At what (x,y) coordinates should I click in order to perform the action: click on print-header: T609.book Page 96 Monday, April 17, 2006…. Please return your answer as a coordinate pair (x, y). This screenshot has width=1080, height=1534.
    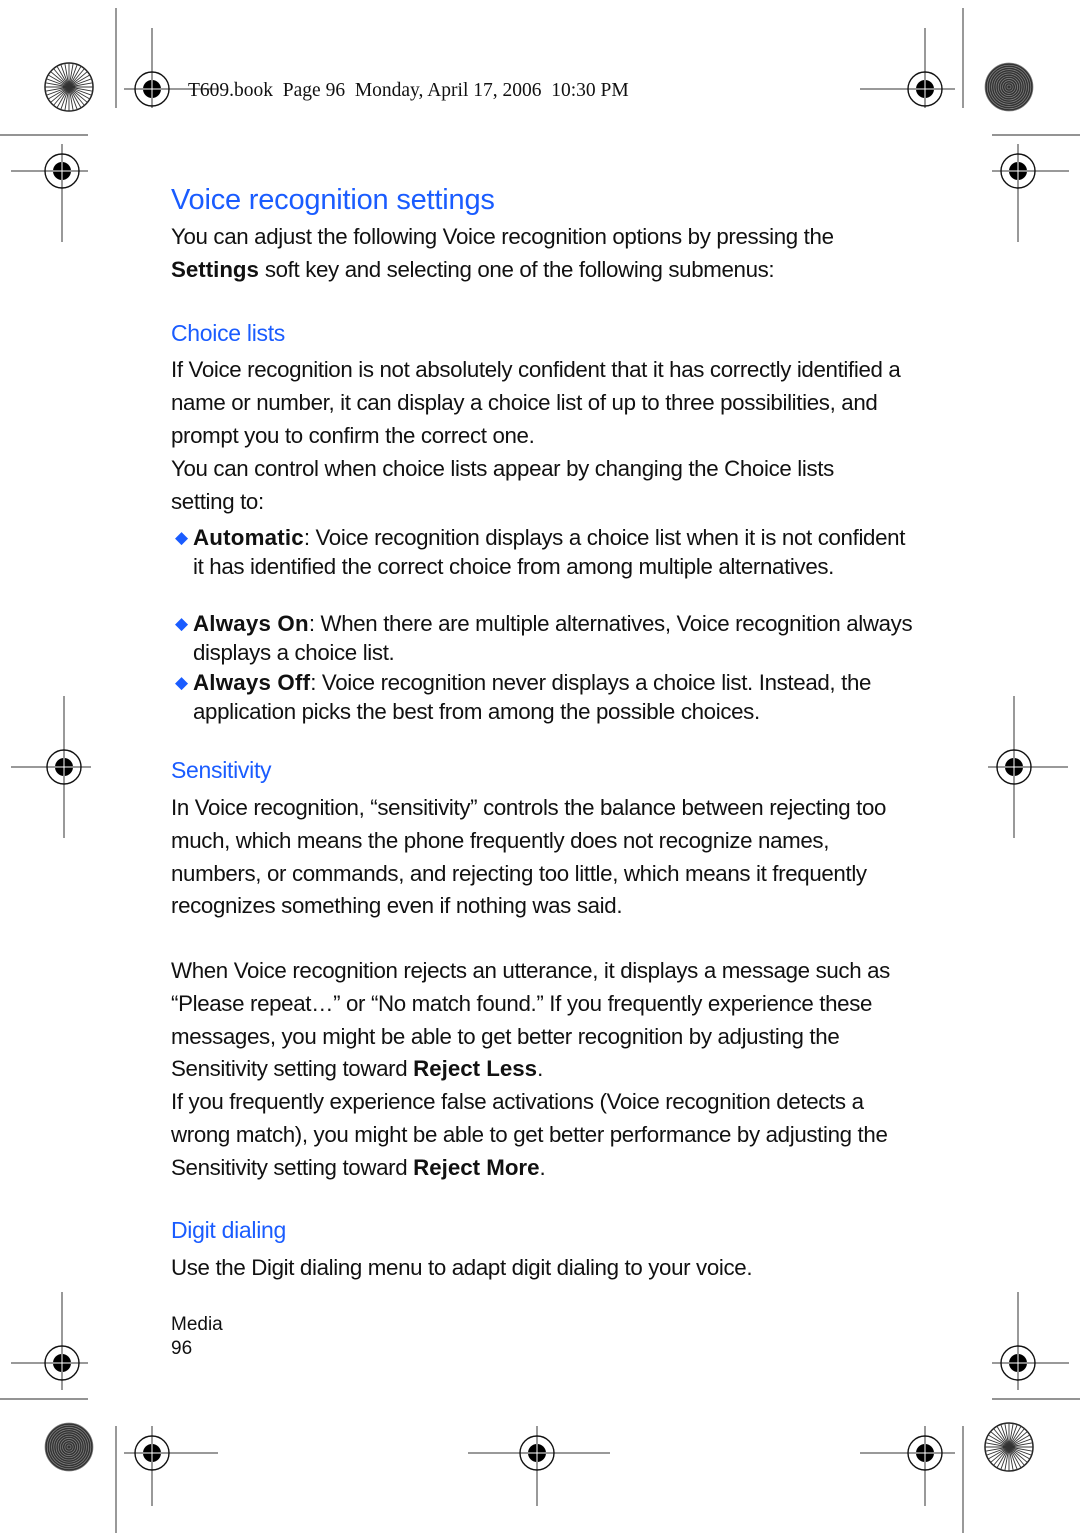
    Looking at the image, I should click on (408, 90).